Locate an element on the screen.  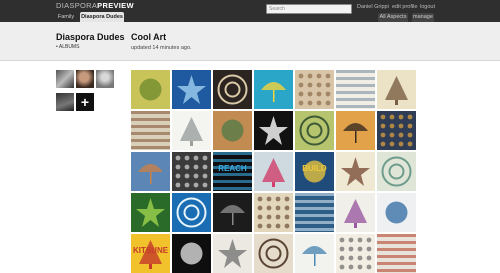
photo-caption: BUILD is located at coordinates (314, 168).